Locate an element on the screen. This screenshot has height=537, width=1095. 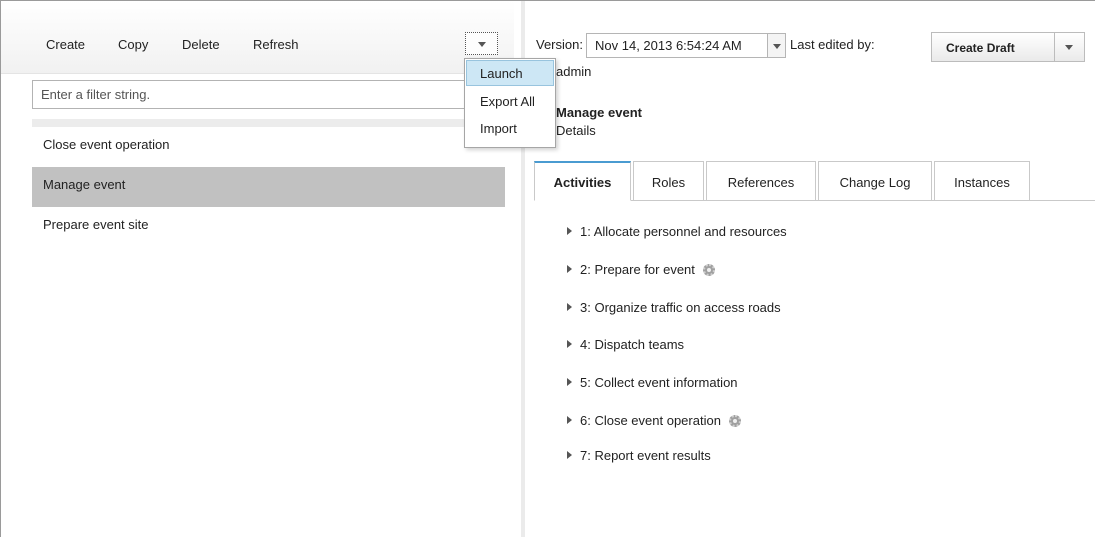
menu-item-import: Import is located at coordinates (510, 128).